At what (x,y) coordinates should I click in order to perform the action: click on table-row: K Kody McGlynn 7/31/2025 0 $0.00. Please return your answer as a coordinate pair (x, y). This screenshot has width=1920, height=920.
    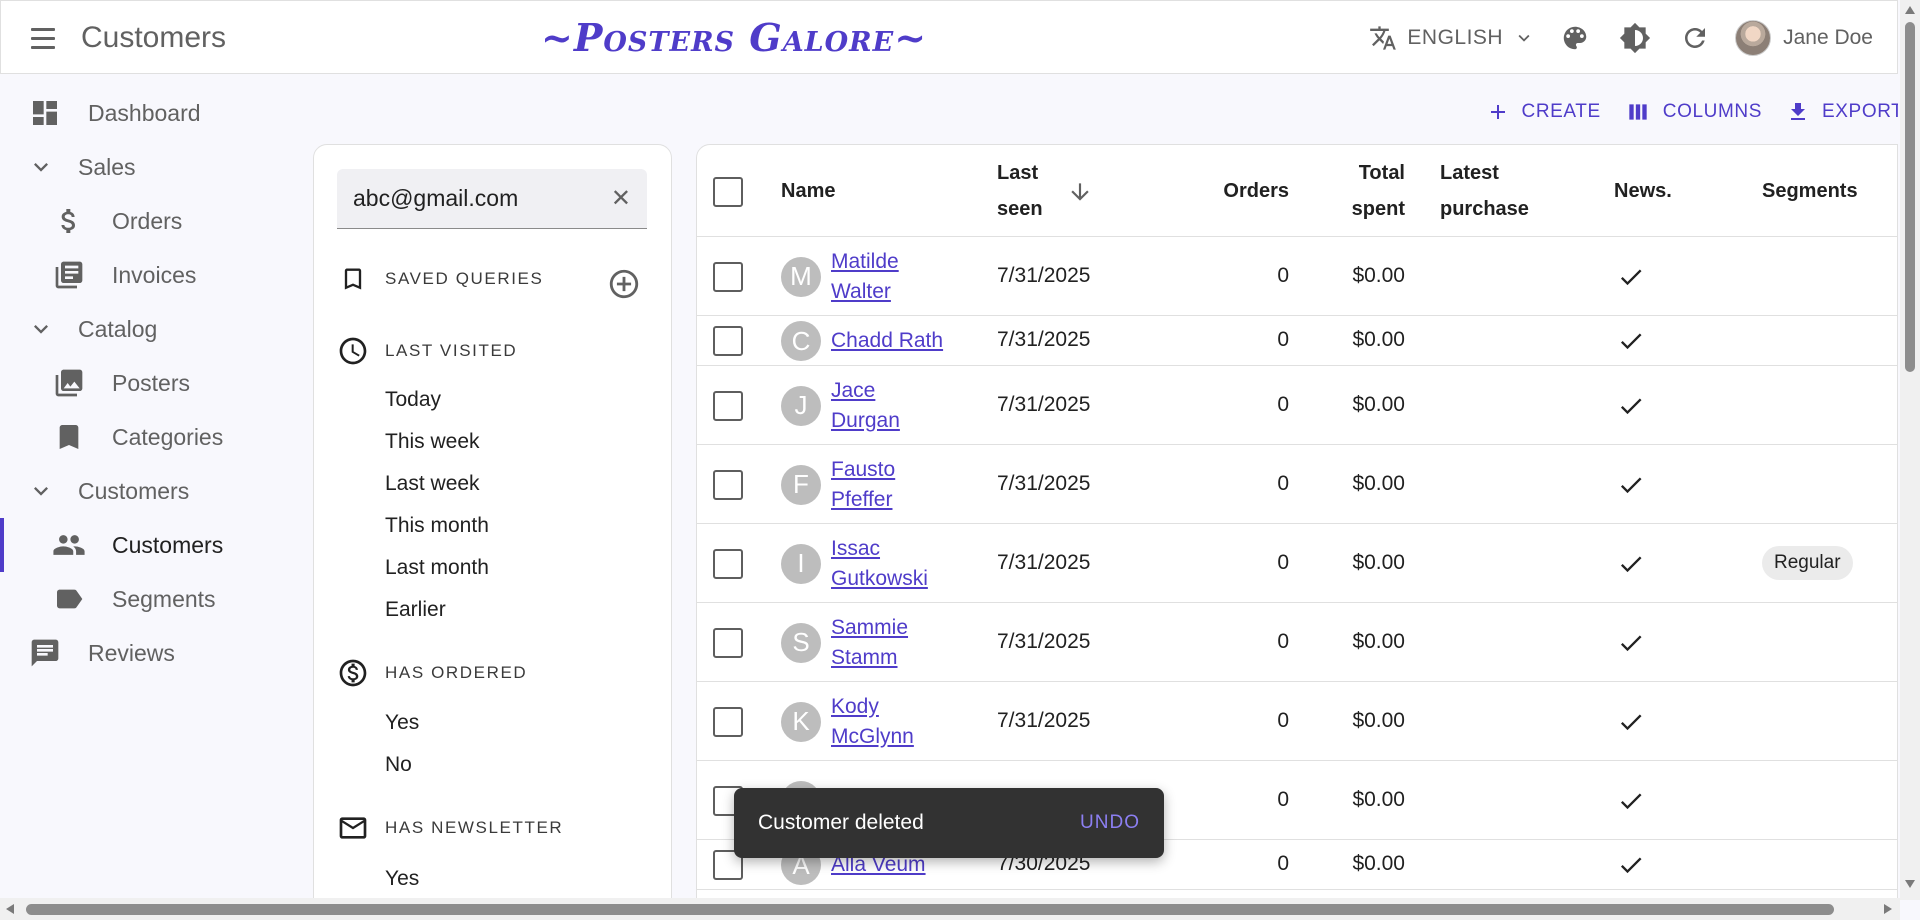
    Looking at the image, I should click on (1297, 721).